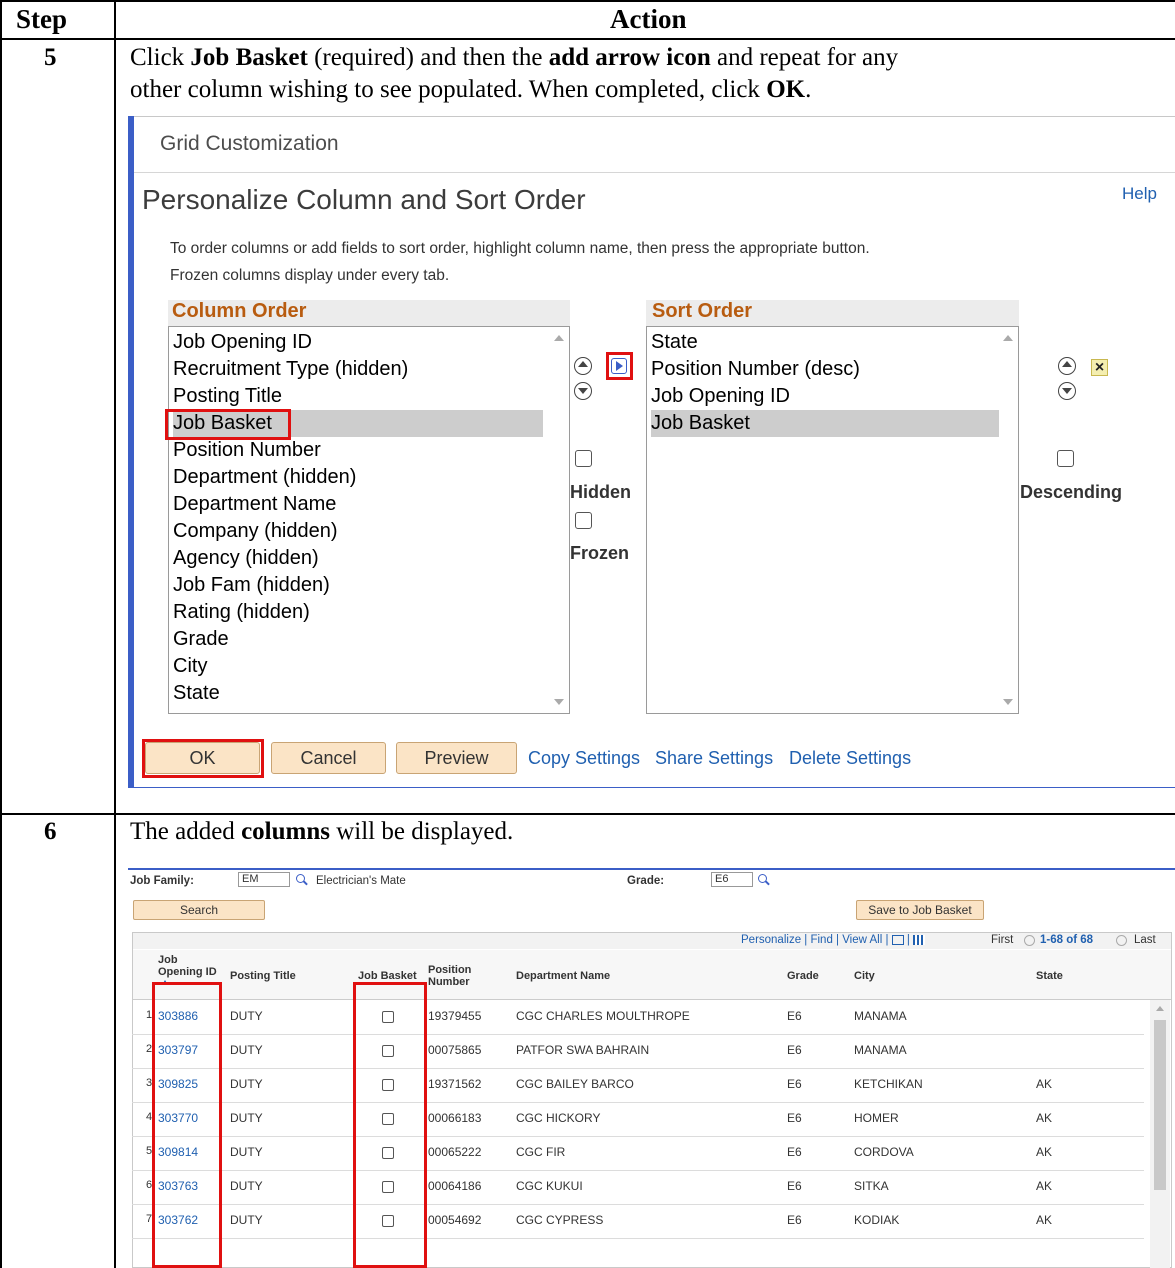 The width and height of the screenshot is (1175, 1268). I want to click on step6-instruction: The added columns will be displayed., so click(322, 831).